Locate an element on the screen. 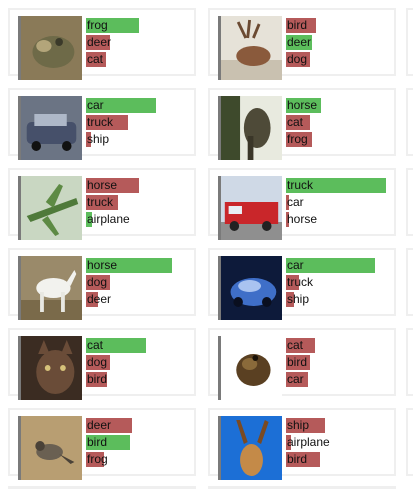 This screenshot has width=413, height=489. prediction-list: cat dog bird is located at coordinates (141, 362).